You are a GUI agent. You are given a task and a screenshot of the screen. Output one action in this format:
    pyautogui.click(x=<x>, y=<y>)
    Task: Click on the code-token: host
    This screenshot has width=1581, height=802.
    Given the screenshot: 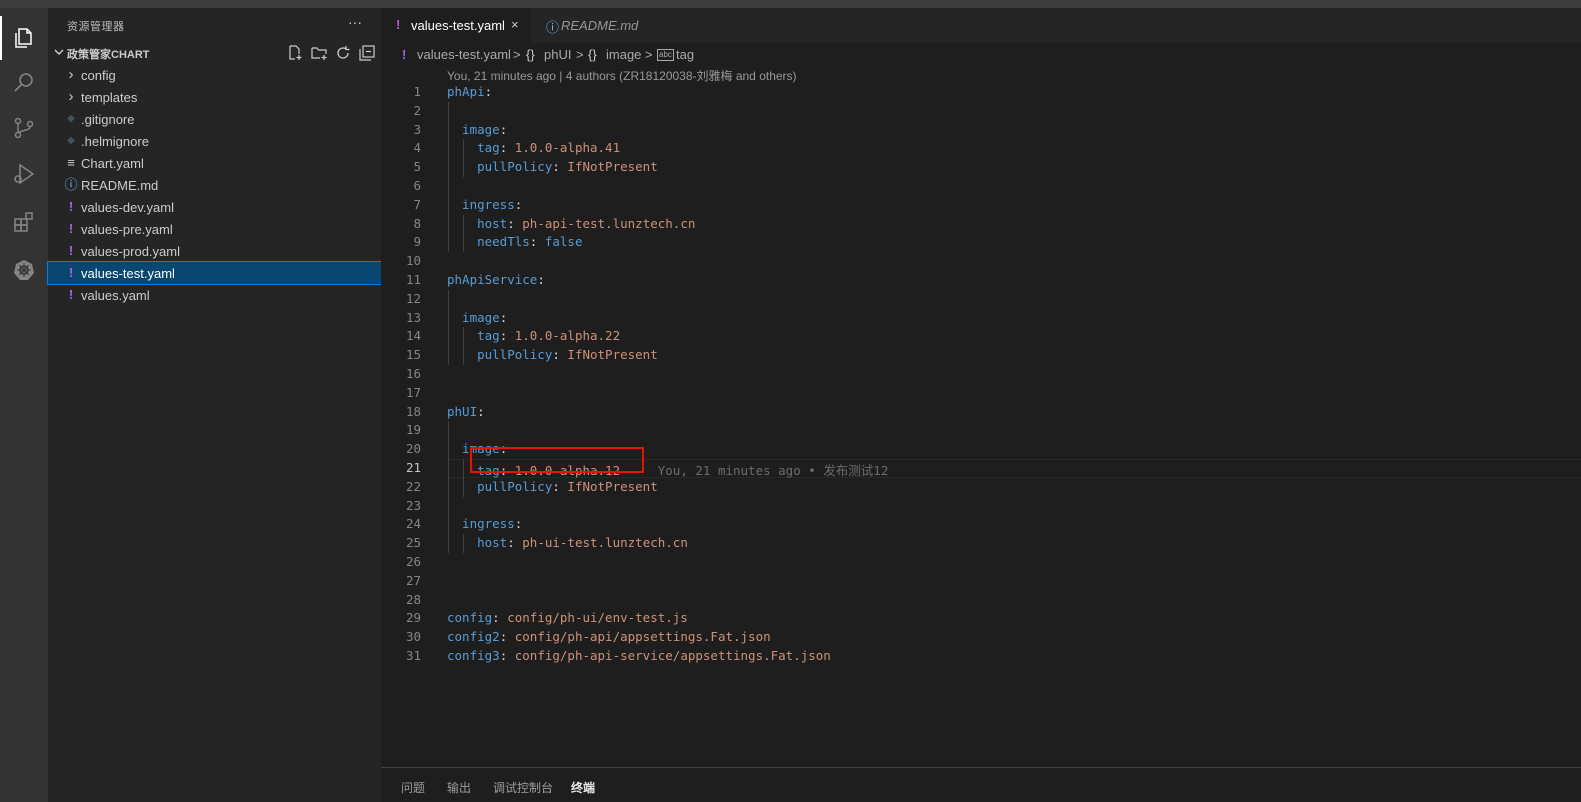 What is the action you would take?
    pyautogui.click(x=477, y=543)
    